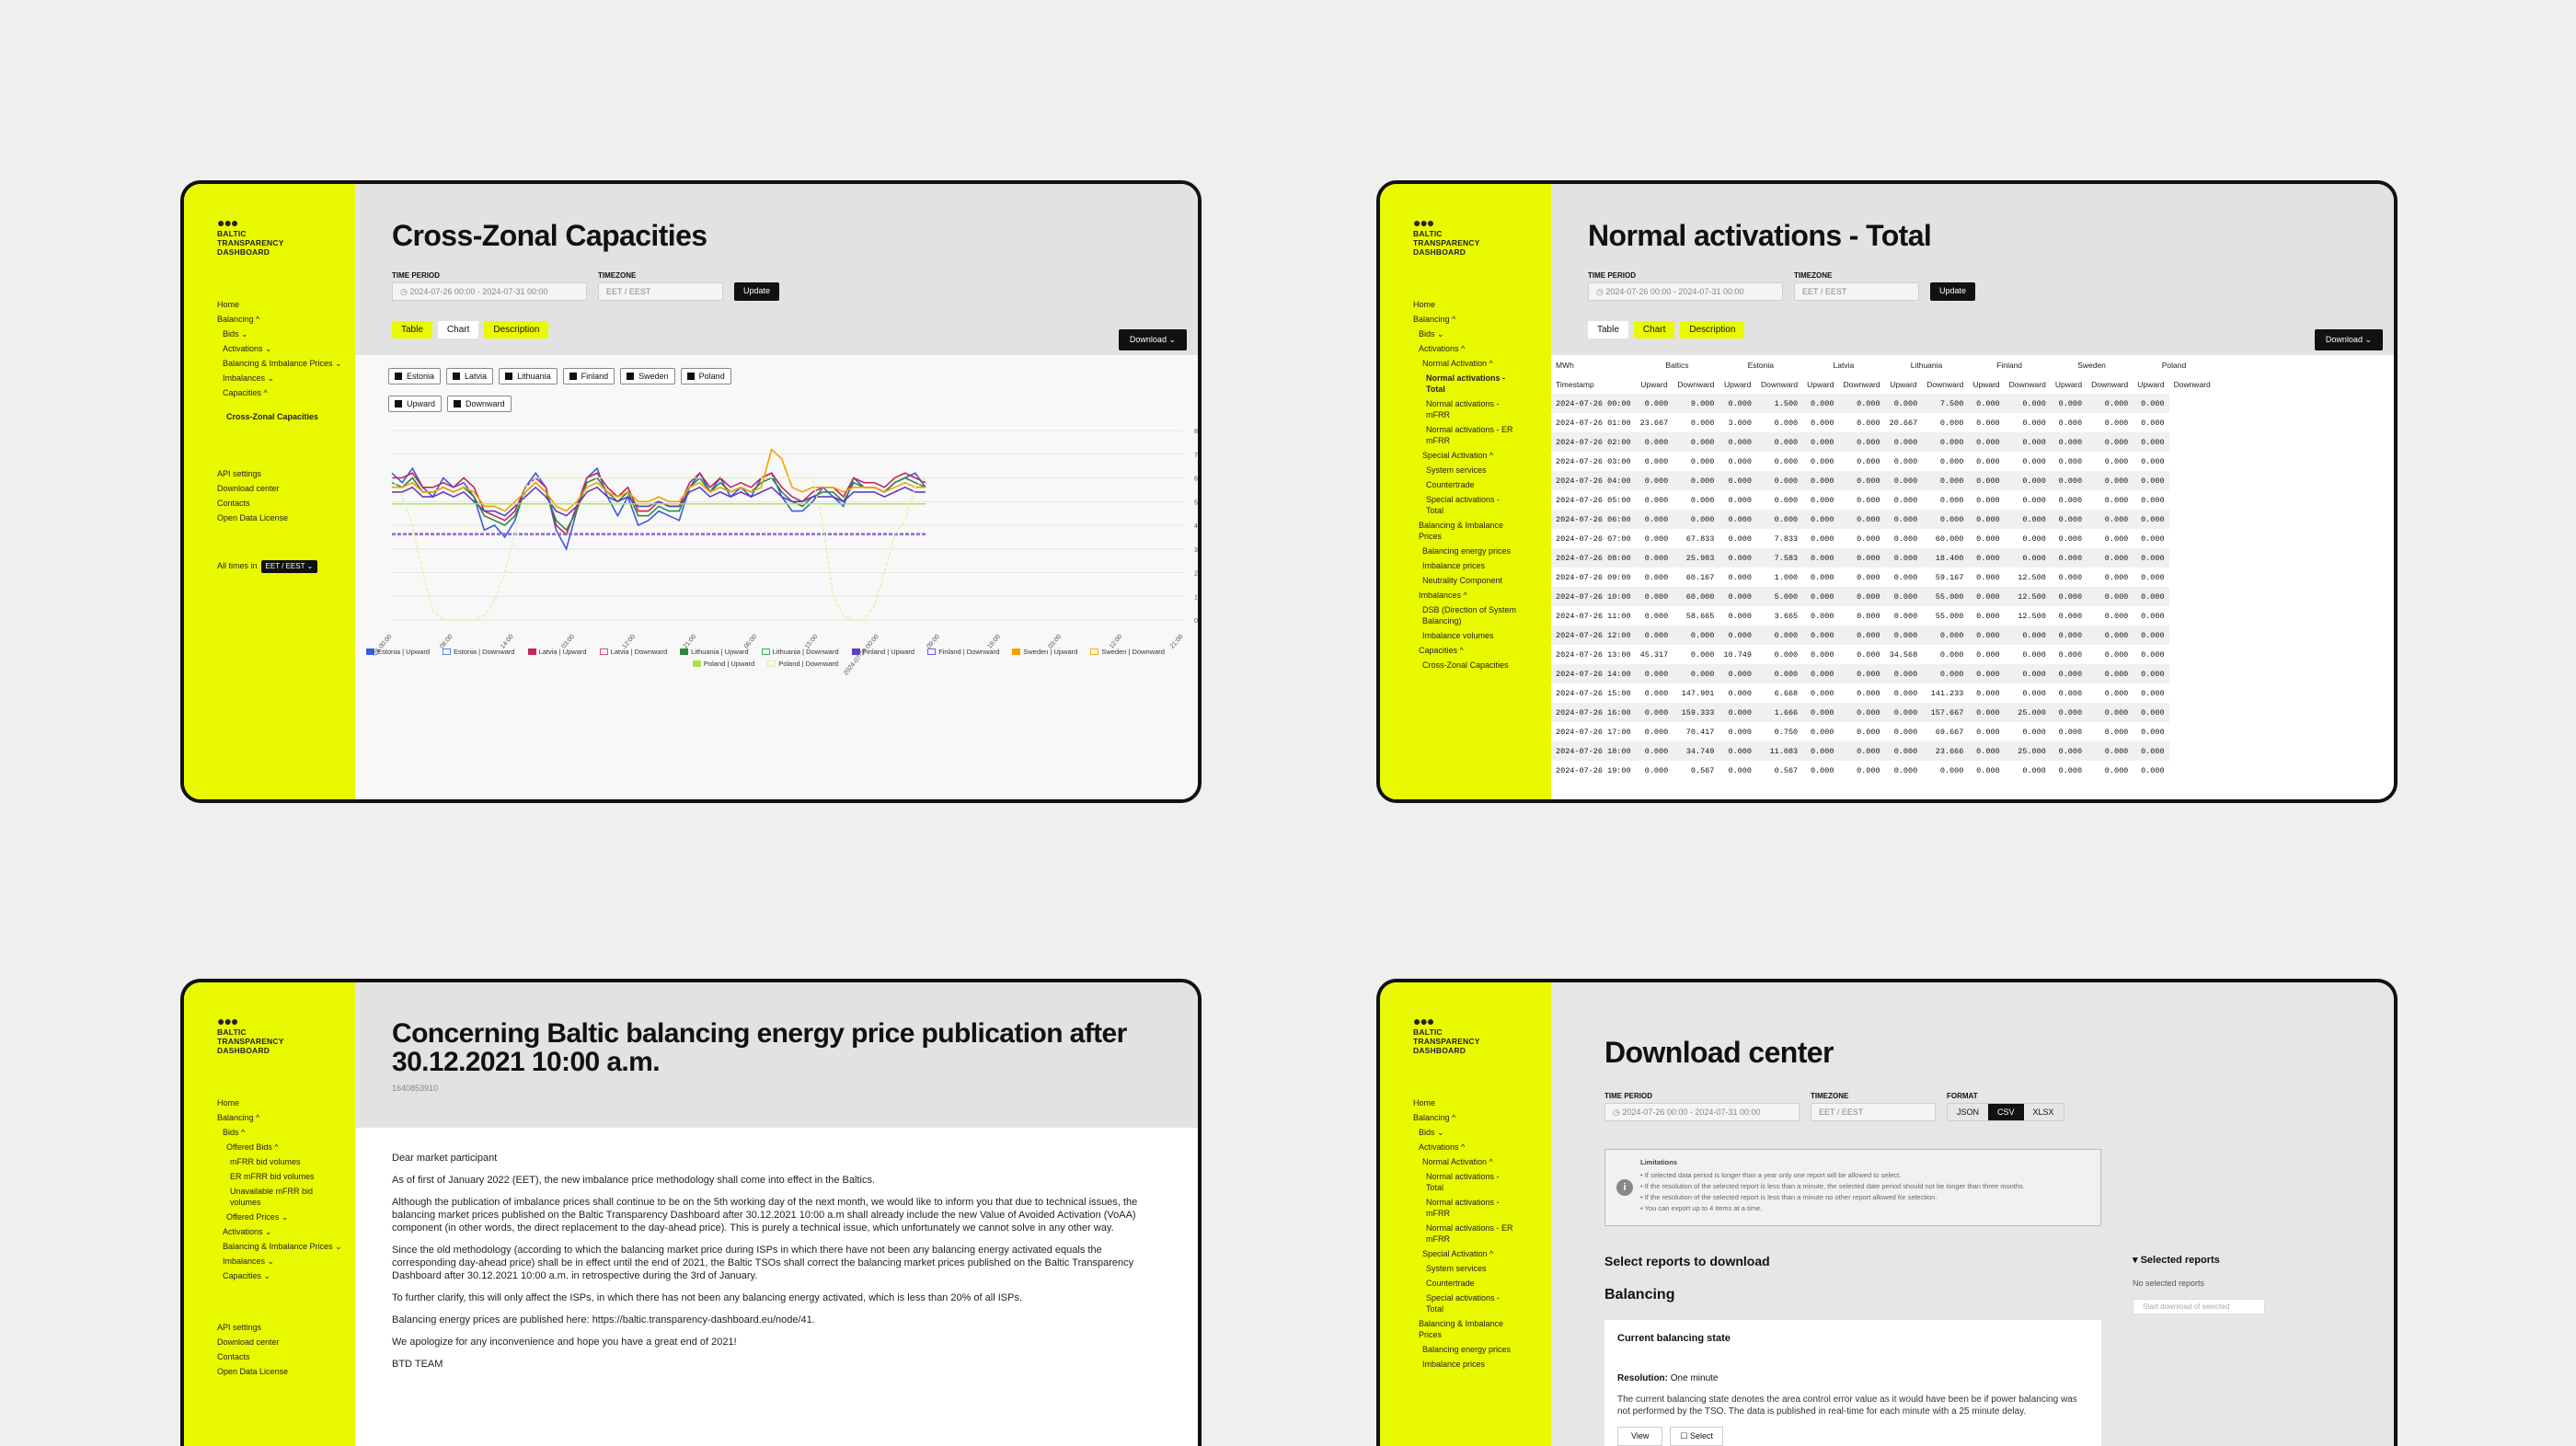 Image resolution: width=2576 pixels, height=1446 pixels. I want to click on sidebar-item-capacities: Capacities ⌄, so click(286, 1275).